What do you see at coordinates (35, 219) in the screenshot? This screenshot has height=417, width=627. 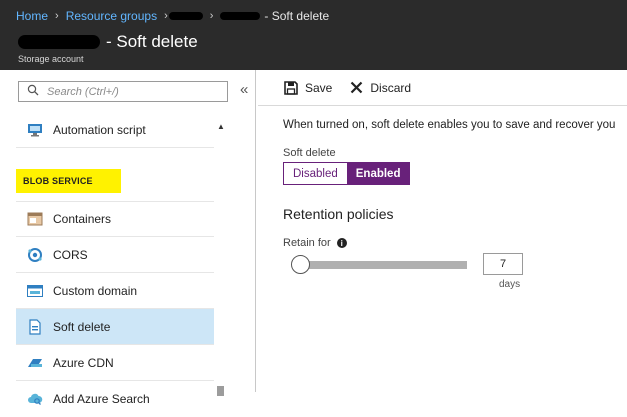 I see `containers-icon` at bounding box center [35, 219].